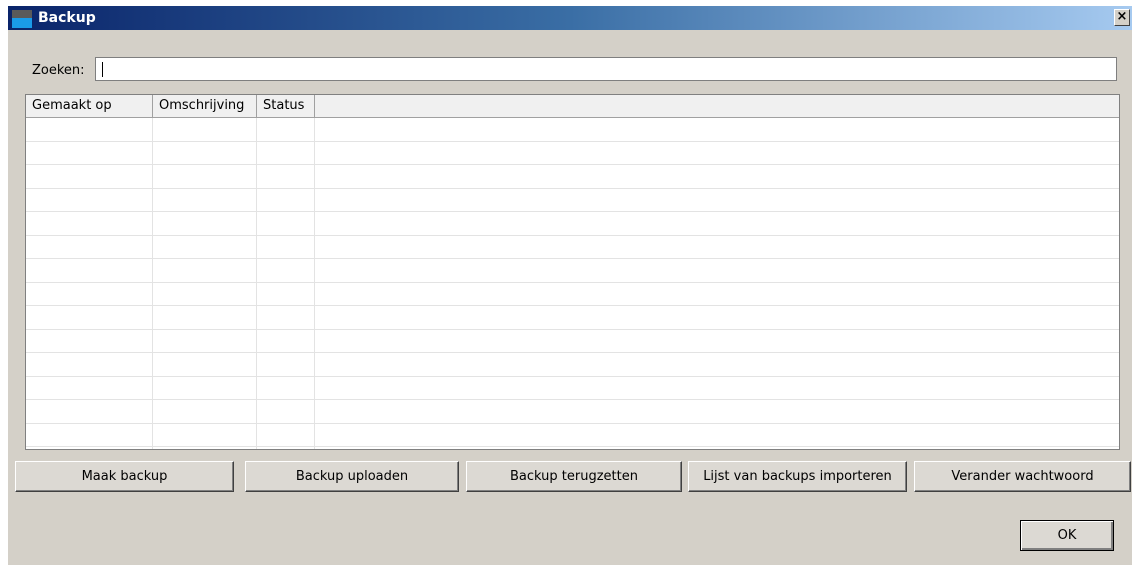  I want to click on search-input, so click(606, 69).